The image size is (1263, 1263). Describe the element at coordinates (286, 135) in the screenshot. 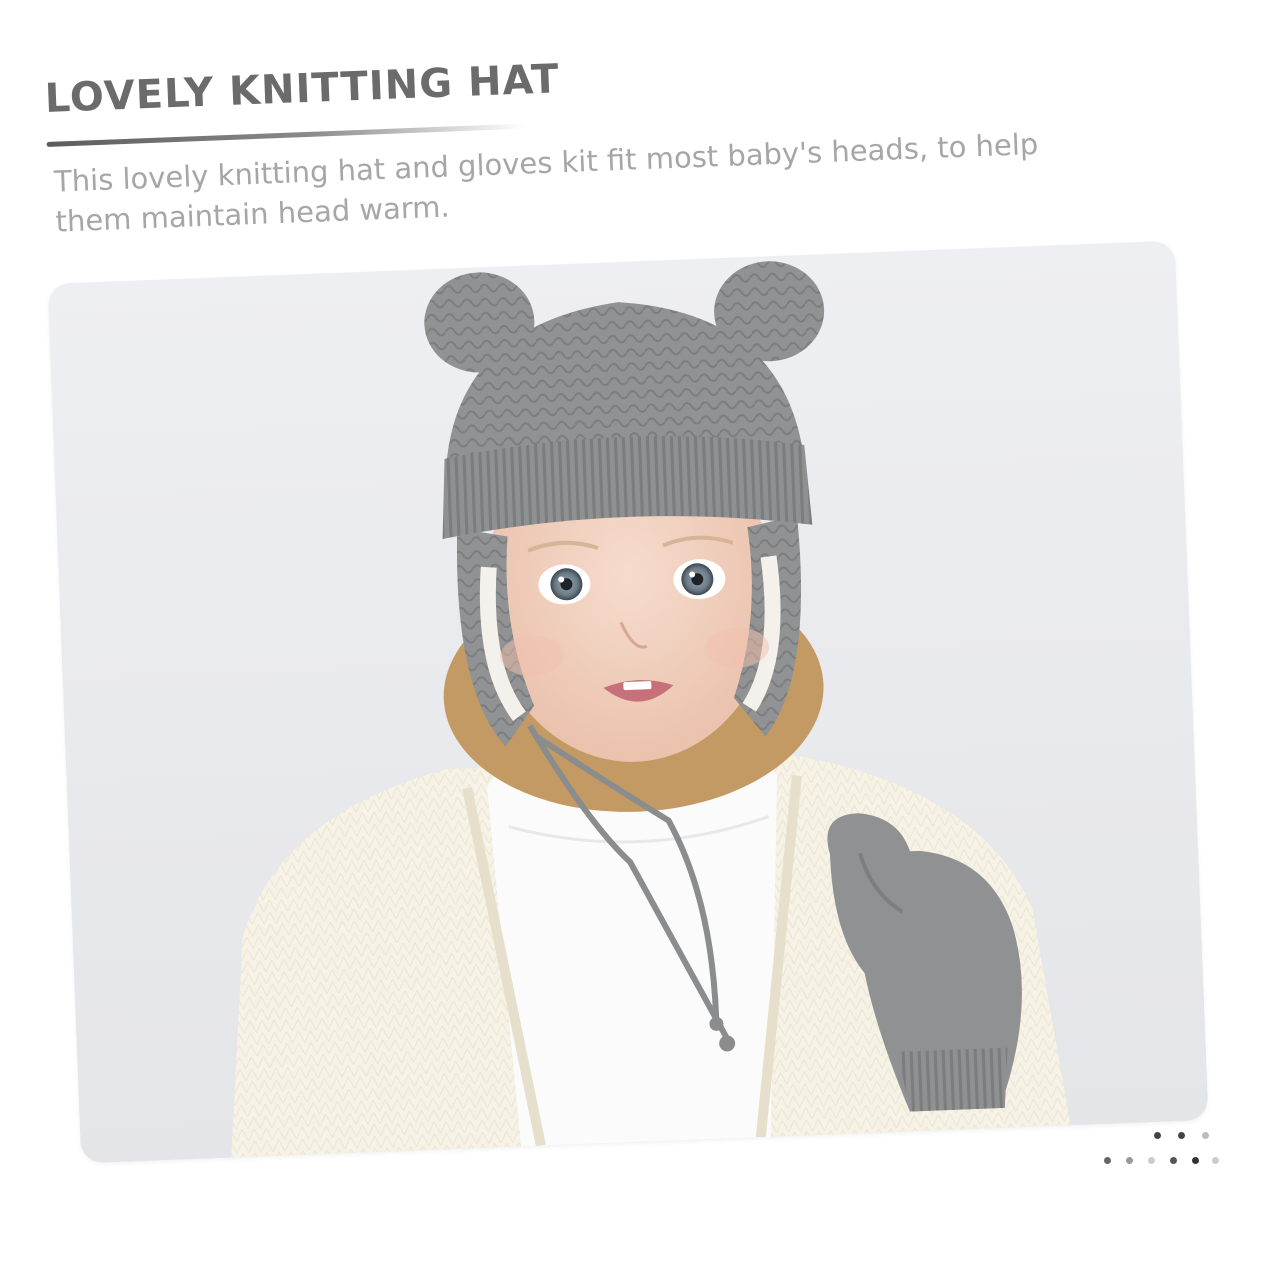

I see `title-underline` at that location.